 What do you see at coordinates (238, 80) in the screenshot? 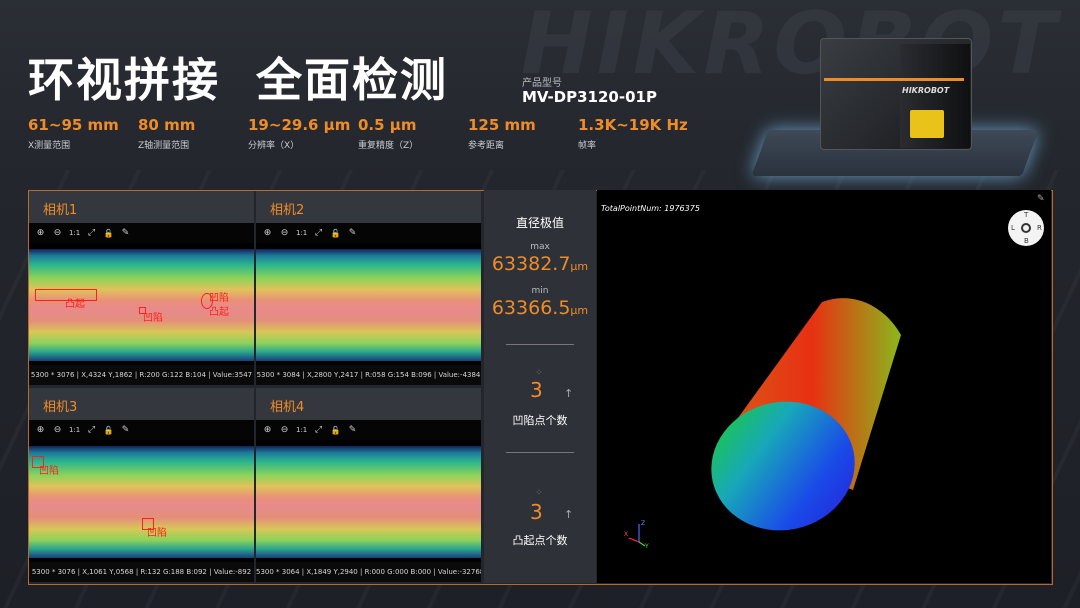
I see `hero-title: 环视拼接 全面检测` at bounding box center [238, 80].